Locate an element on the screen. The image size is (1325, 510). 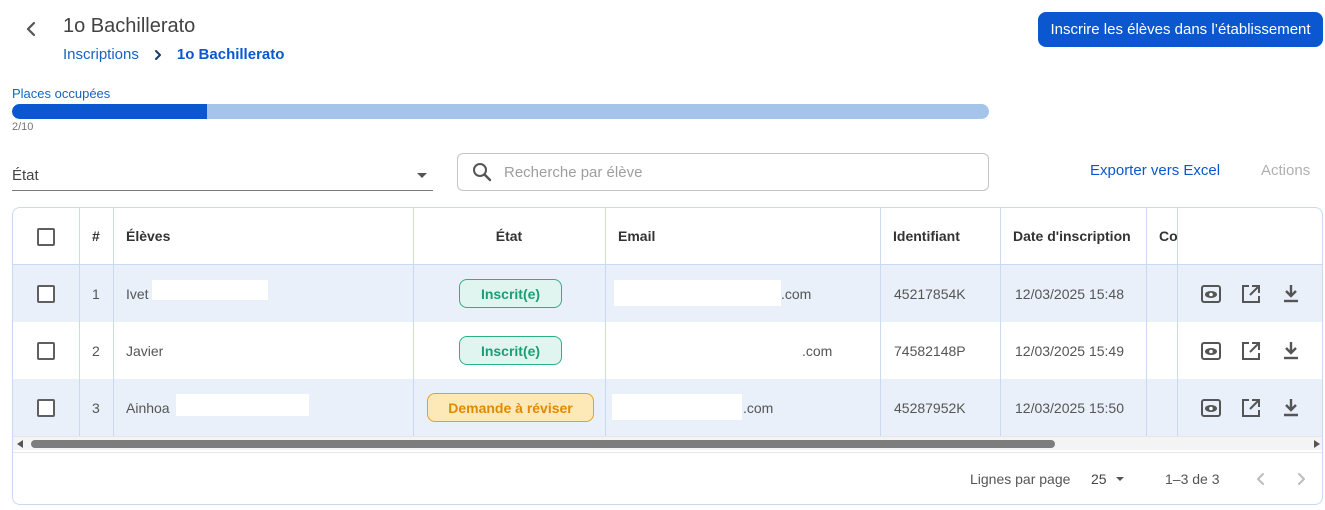
pagination-bar: Lignes par page 25 1–3 de 3 is located at coordinates (667, 478).